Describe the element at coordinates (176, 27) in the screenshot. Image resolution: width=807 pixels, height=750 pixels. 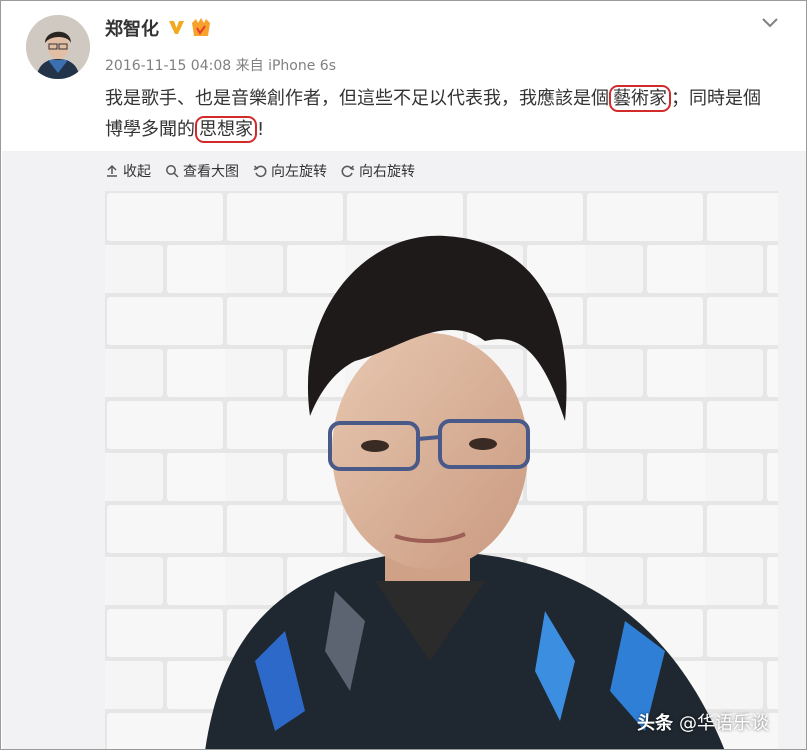
I see `verified-v-icon` at that location.